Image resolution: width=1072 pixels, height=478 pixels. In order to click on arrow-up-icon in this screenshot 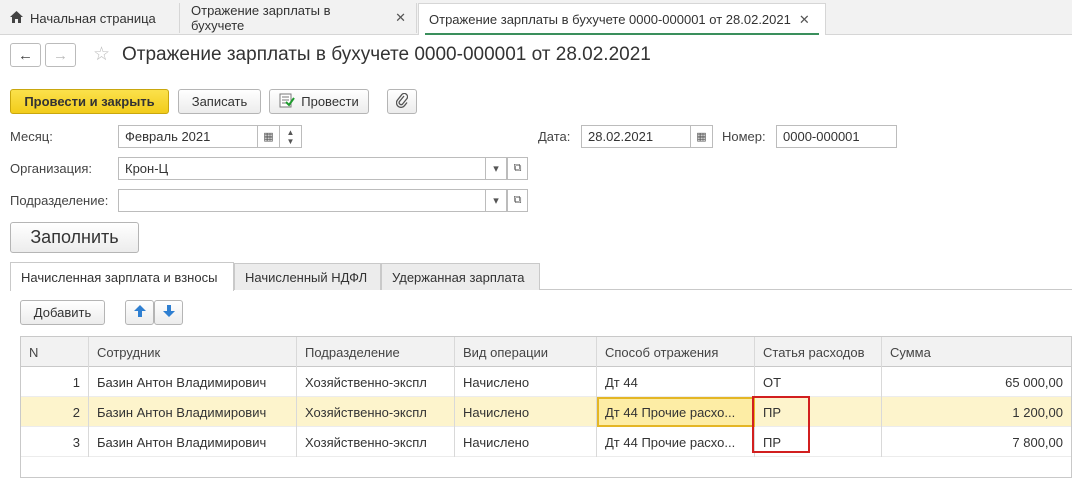, I will do `click(139, 312)`.